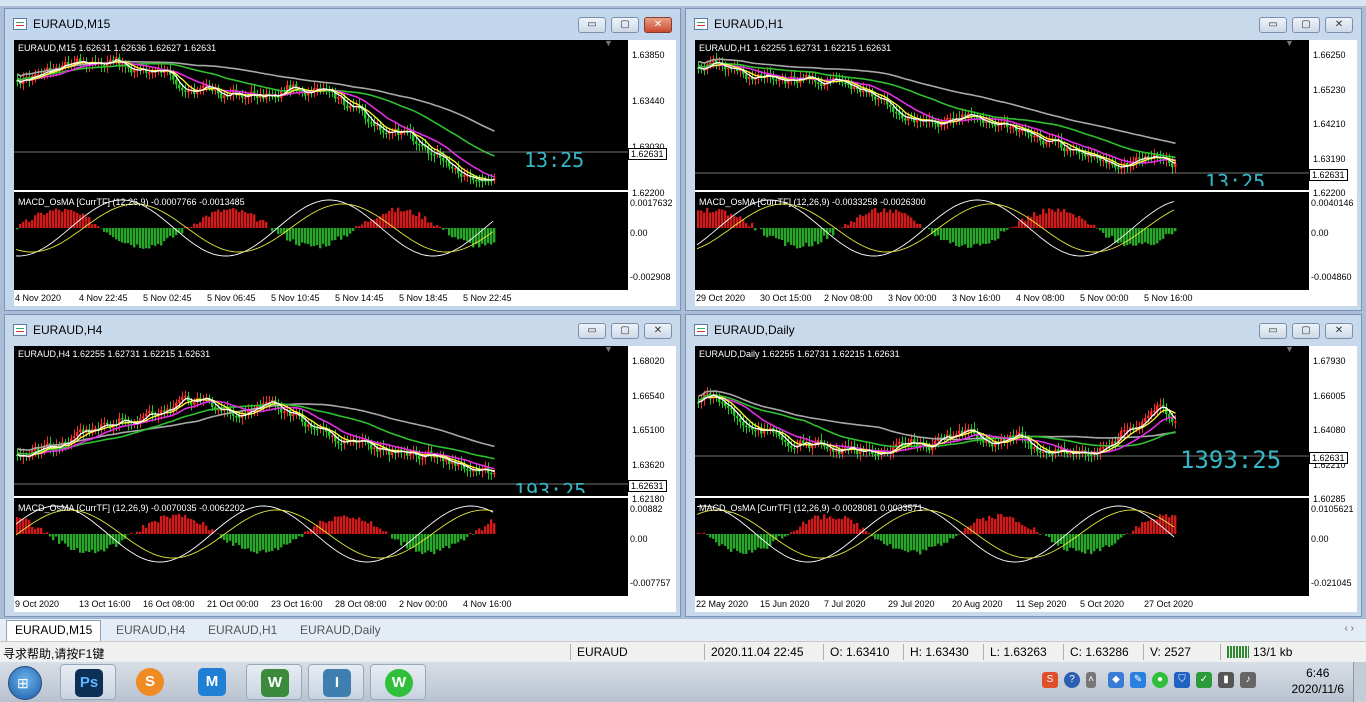 This screenshot has width=1366, height=702. What do you see at coordinates (340, 630) in the screenshot?
I see `tab-euraud-daily: EURAUD,Daily` at bounding box center [340, 630].